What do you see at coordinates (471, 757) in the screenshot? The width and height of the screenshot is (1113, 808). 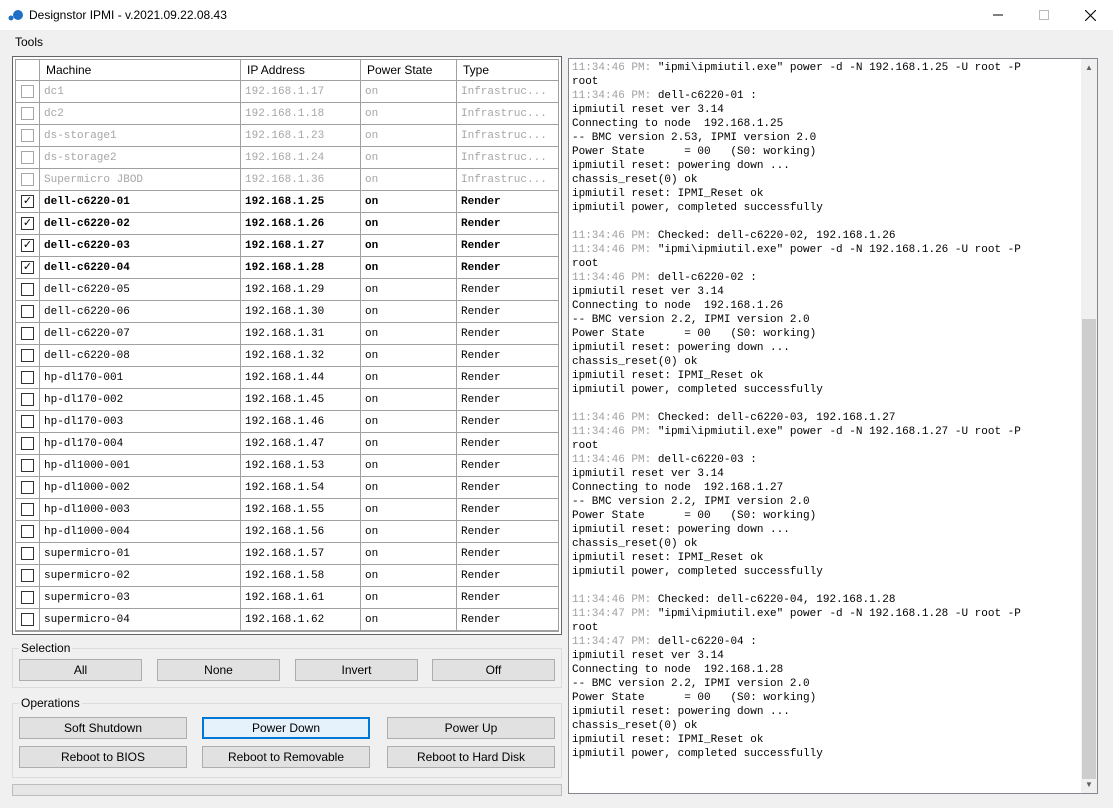 I see `reboot-hard-disk-button: Reboot to Hard Disk` at bounding box center [471, 757].